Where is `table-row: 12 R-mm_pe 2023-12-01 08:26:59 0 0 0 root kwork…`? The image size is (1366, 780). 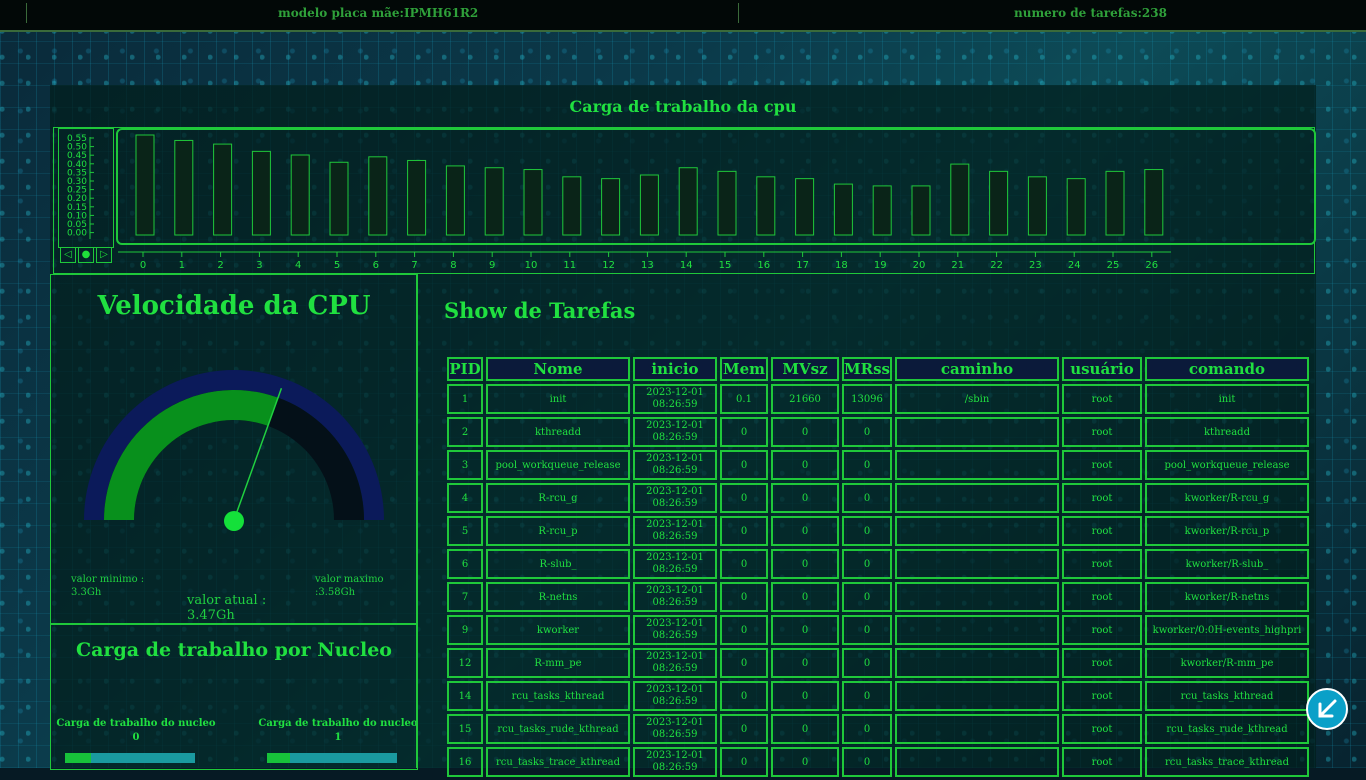 table-row: 12 R-mm_pe 2023-12-01 08:26:59 0 0 0 root kwork… is located at coordinates (878, 663).